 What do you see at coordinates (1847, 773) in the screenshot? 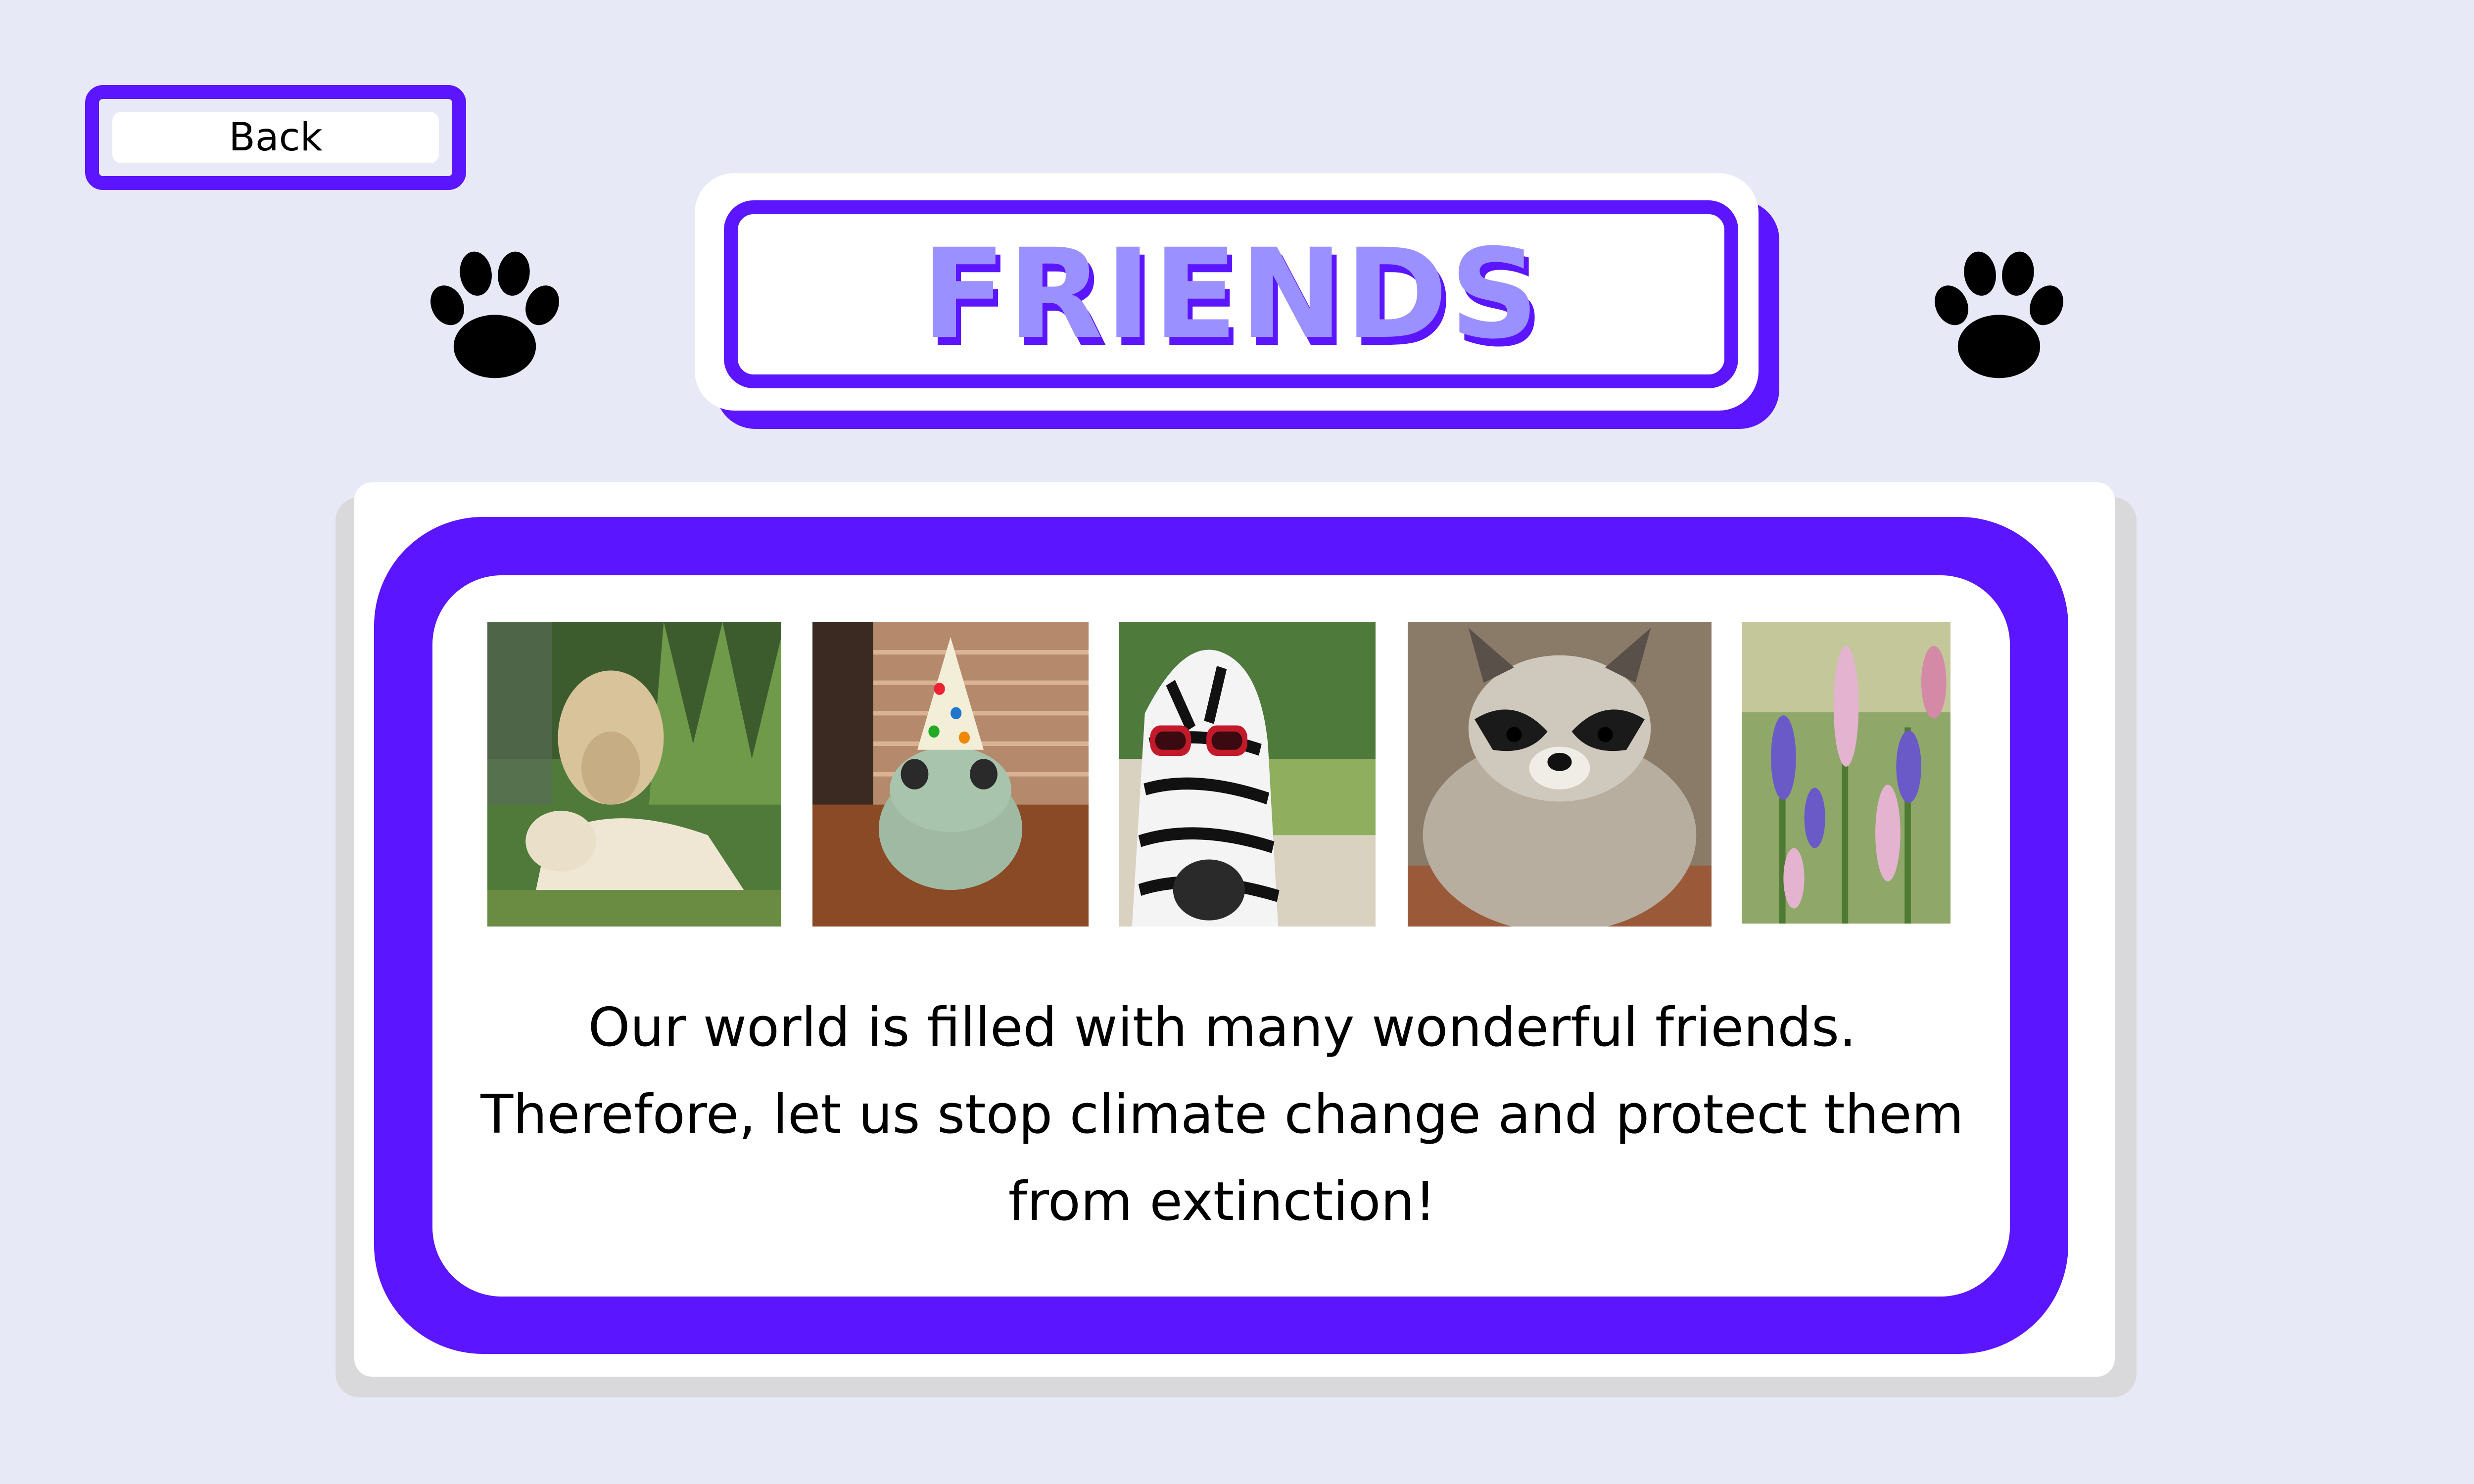
I see `photo-flowers` at bounding box center [1847, 773].